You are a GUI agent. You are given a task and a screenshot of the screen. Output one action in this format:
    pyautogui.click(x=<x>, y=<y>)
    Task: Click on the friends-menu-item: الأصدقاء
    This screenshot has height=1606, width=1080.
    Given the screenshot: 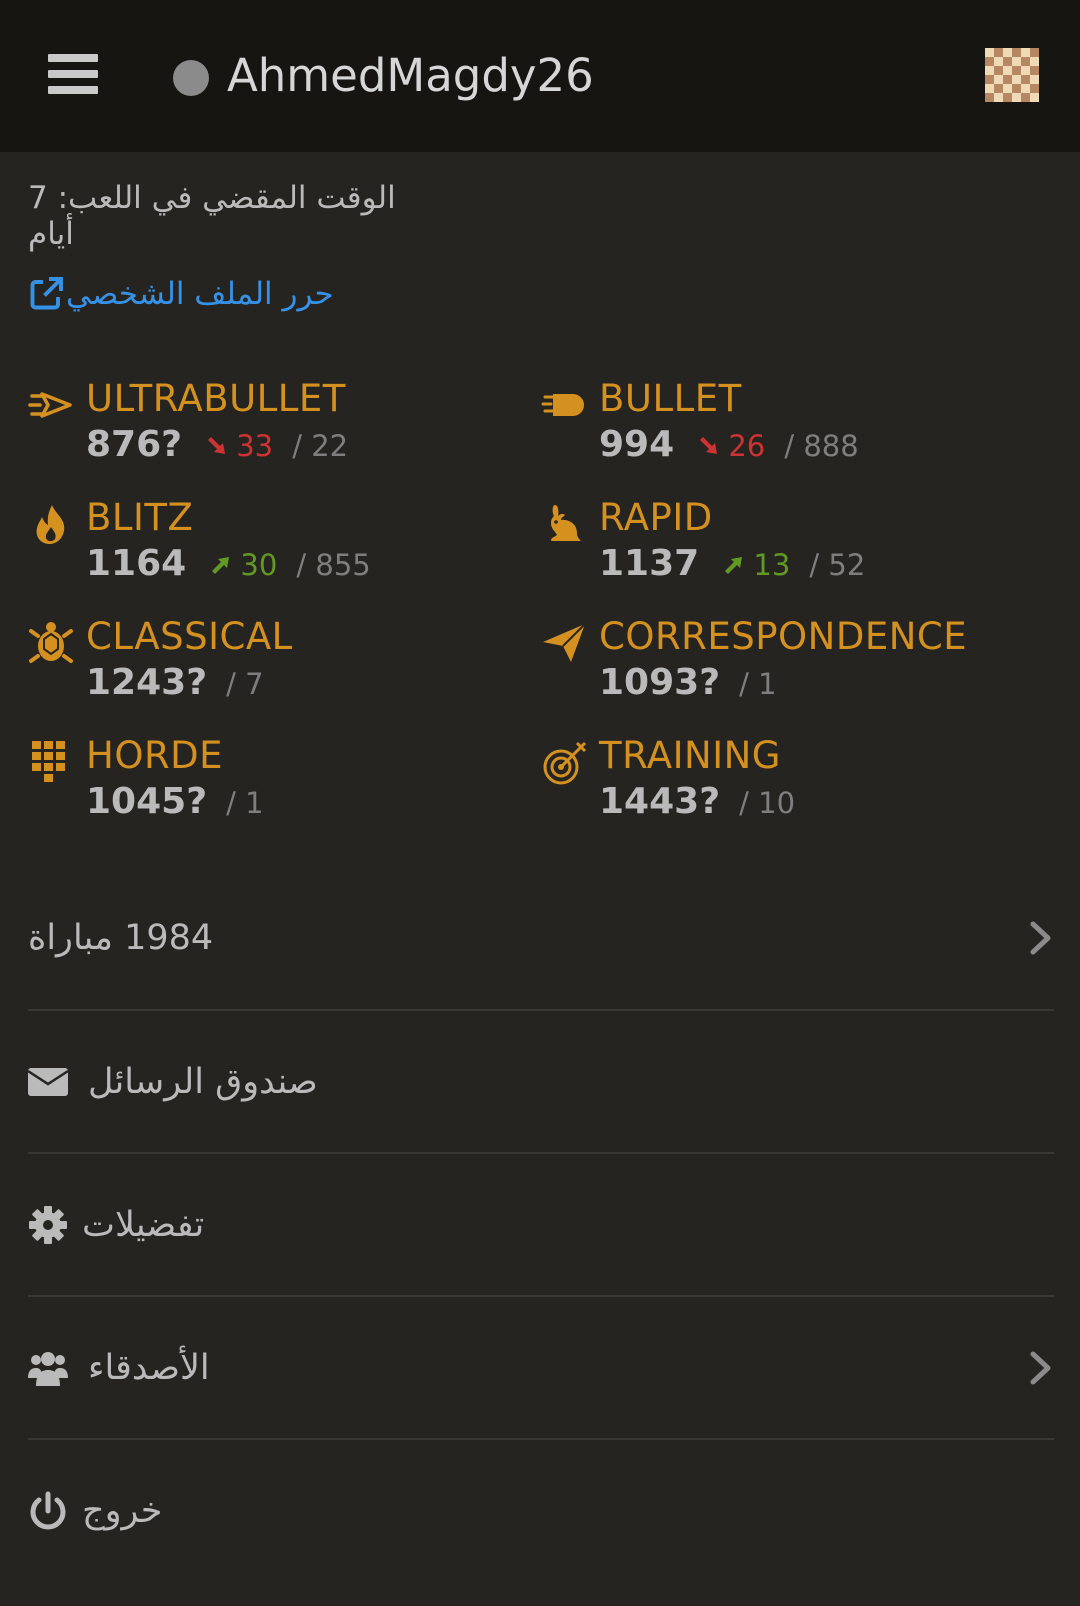 What is the action you would take?
    pyautogui.click(x=541, y=1368)
    